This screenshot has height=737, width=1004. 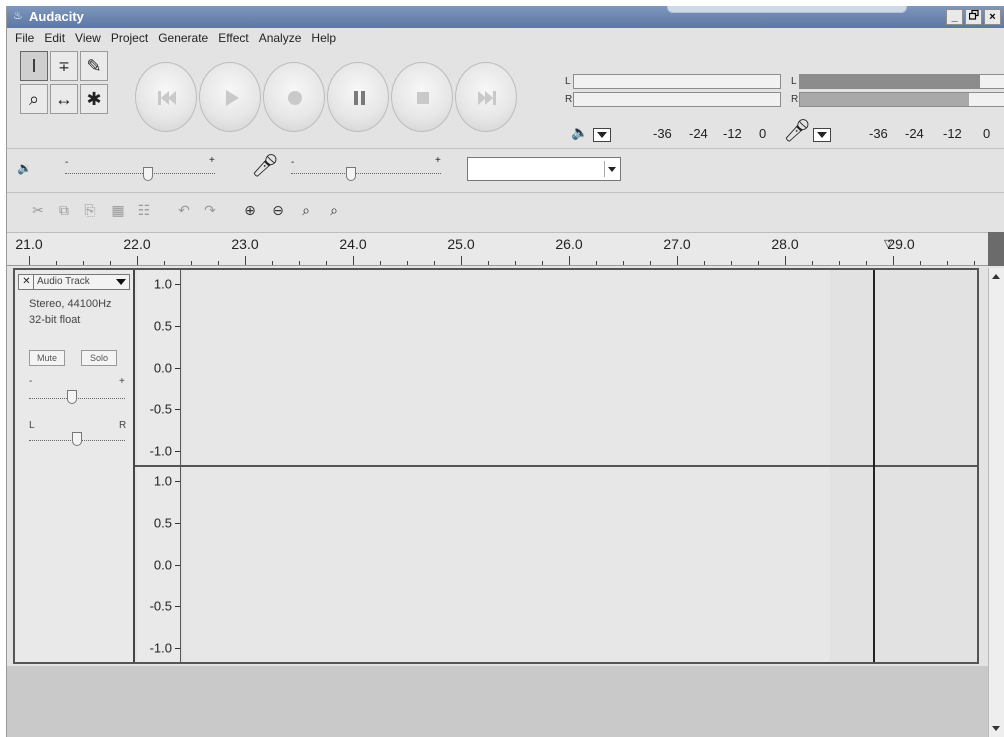 I want to click on pause-button, so click(x=358, y=97).